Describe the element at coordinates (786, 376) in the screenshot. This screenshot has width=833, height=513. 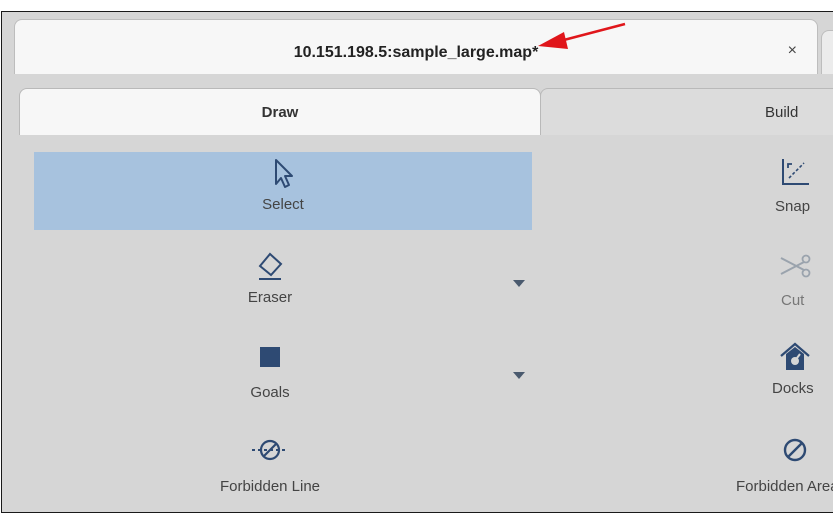
I see `tool-docks-button: Docks` at that location.